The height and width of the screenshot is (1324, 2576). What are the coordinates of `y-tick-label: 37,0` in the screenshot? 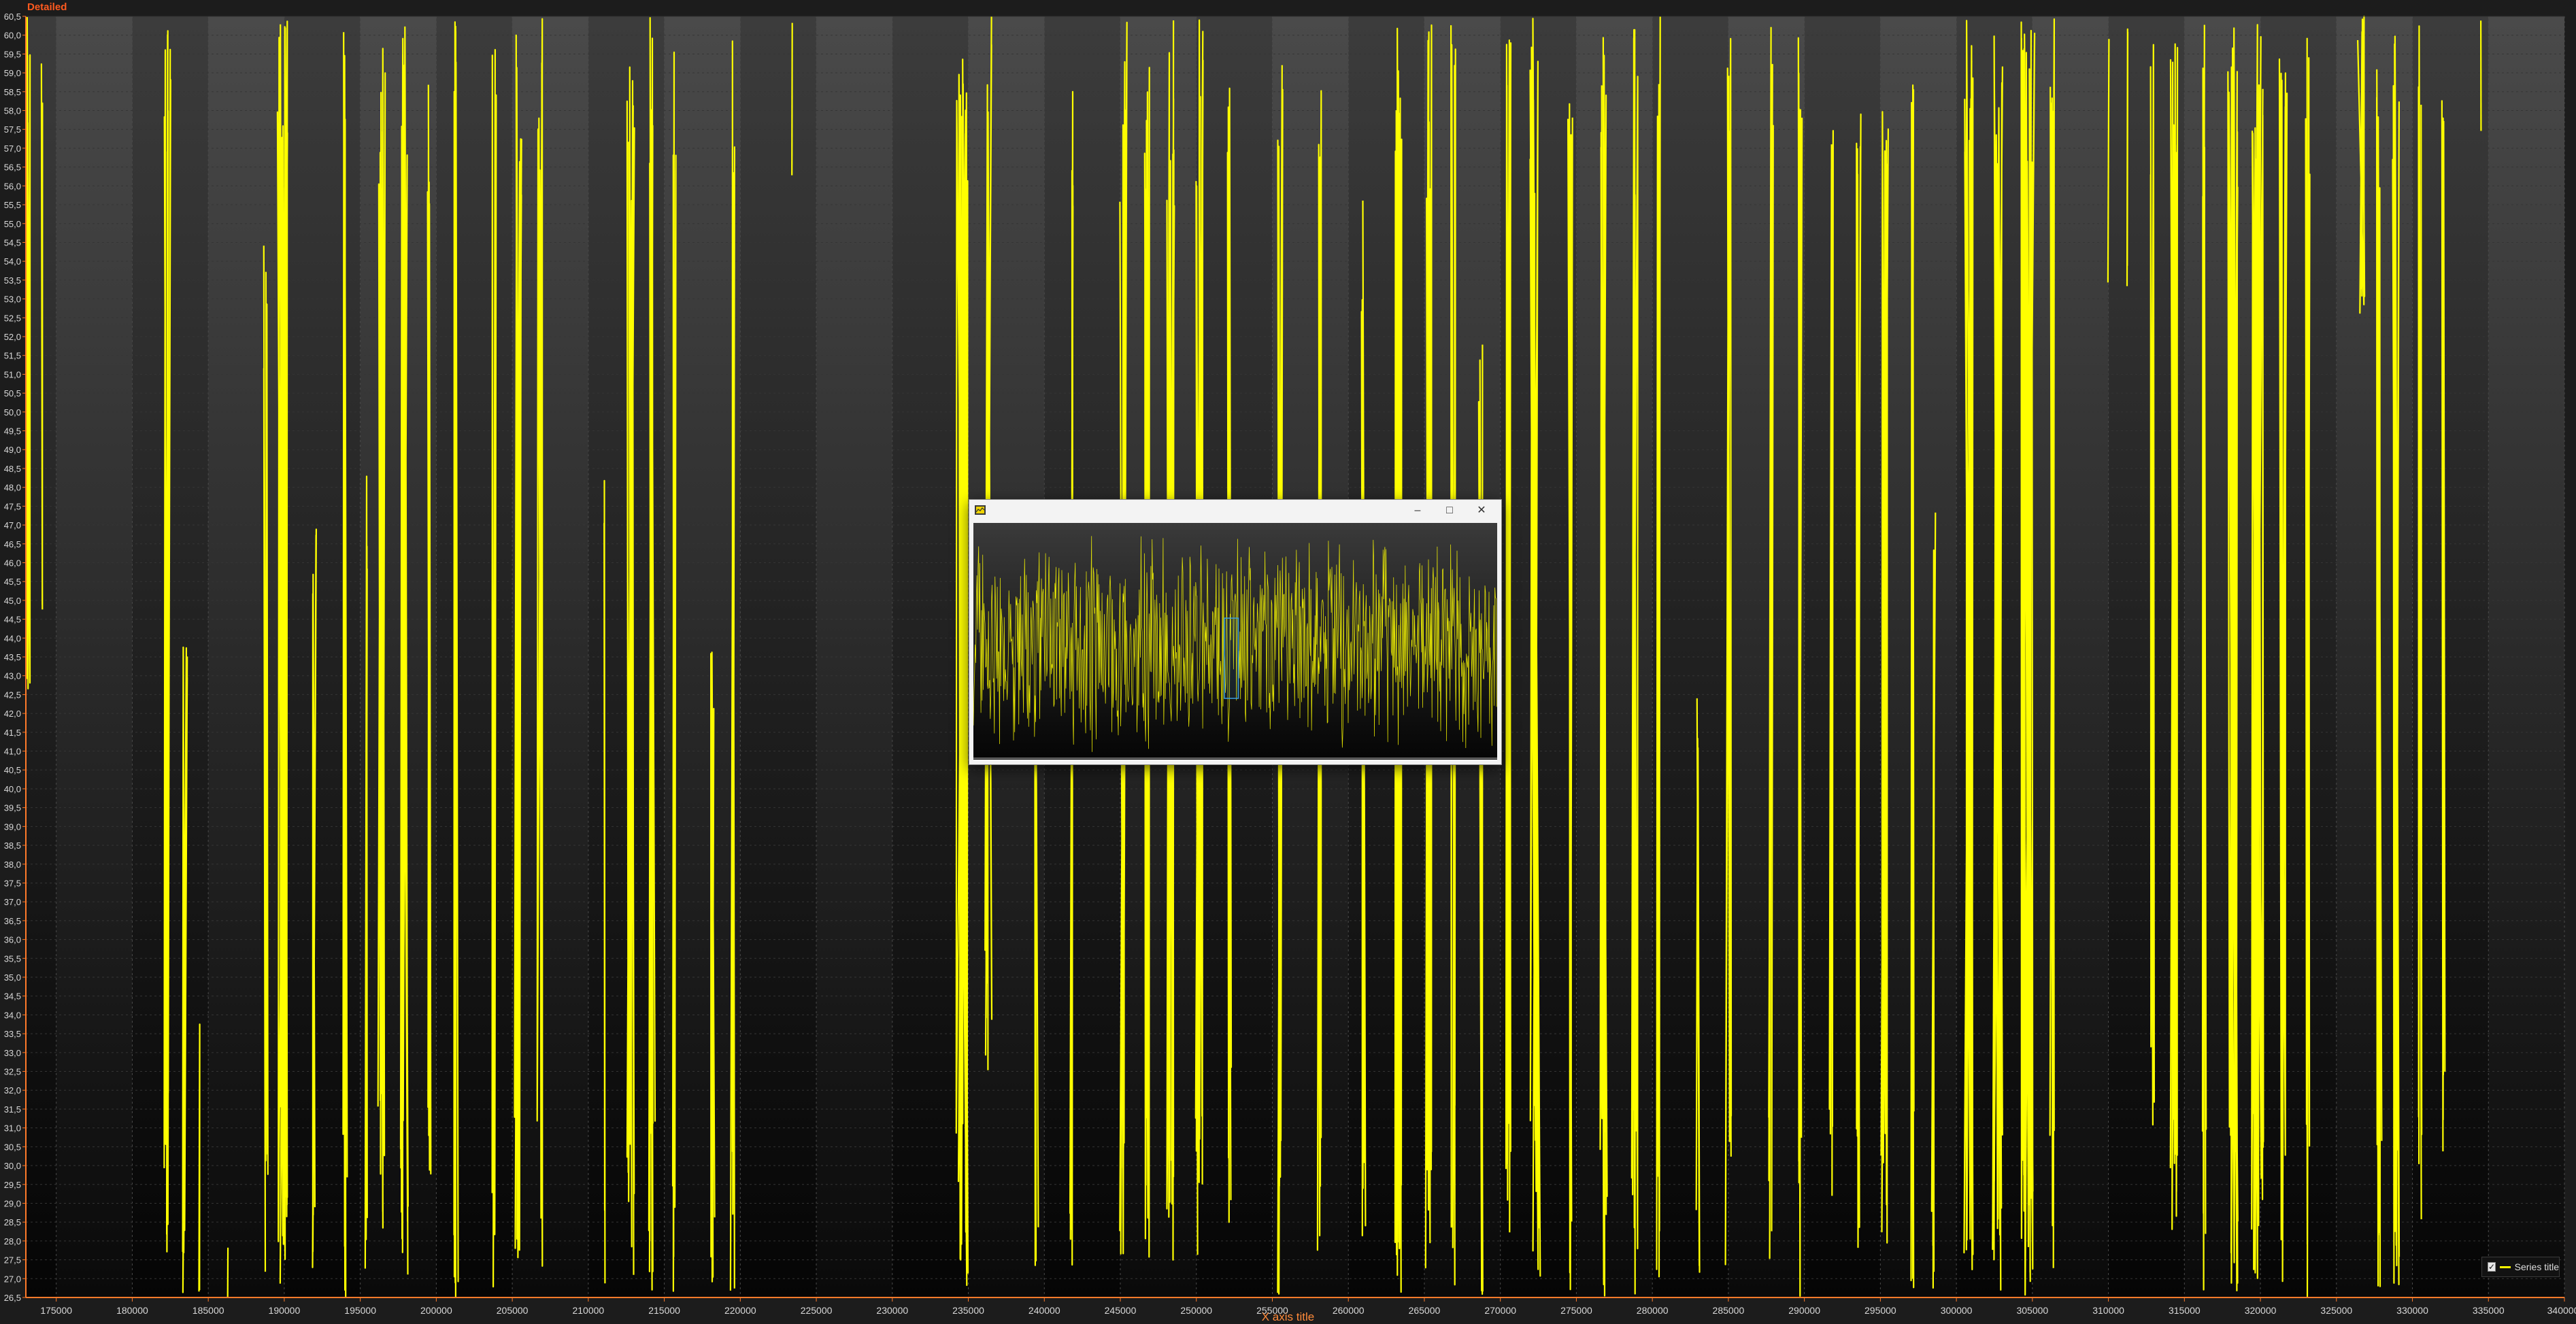 It's located at (12, 902).